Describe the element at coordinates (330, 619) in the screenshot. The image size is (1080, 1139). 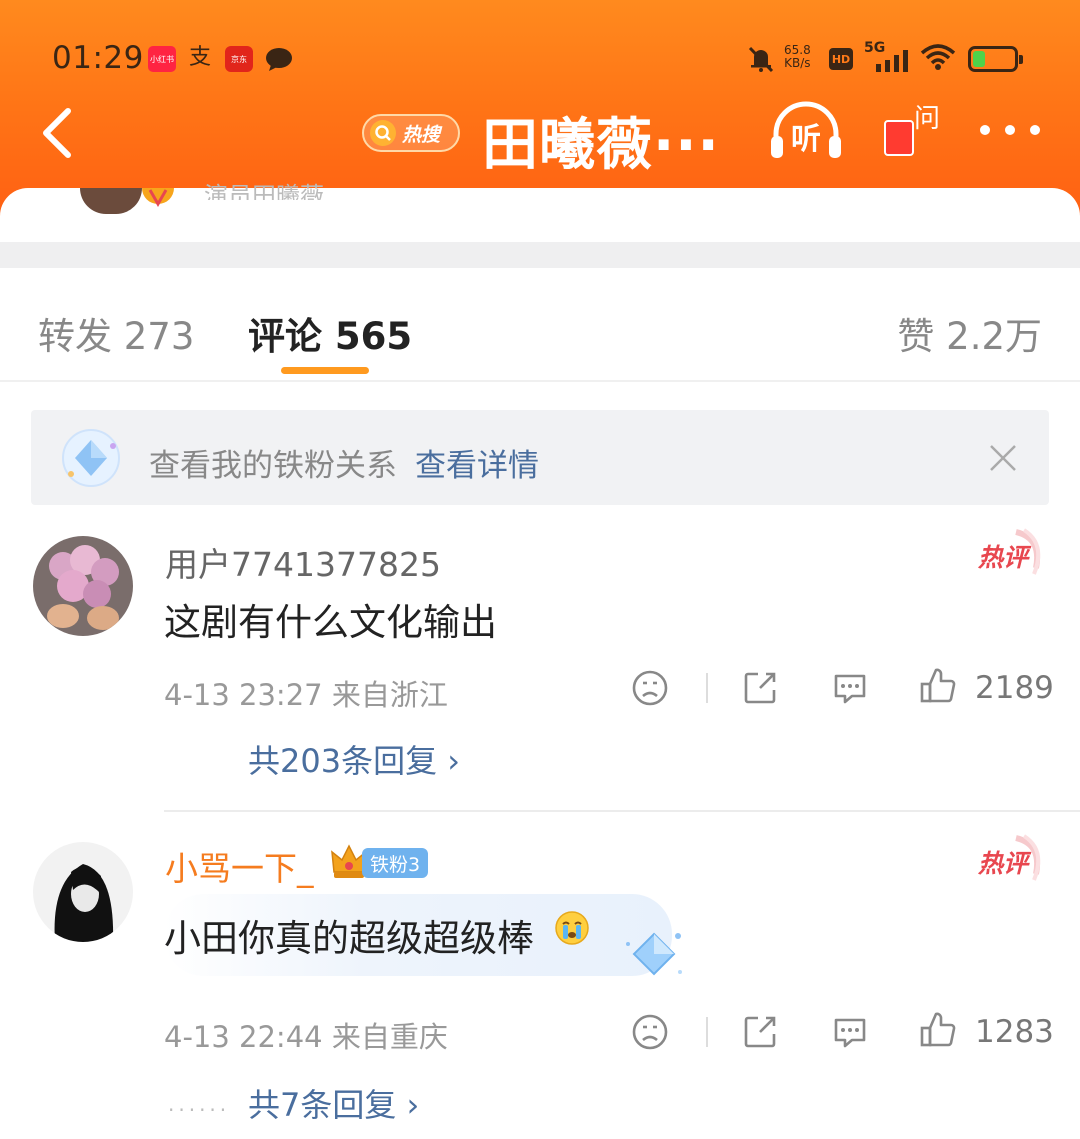
I see `comment-text: 这剧有什么文化输出` at that location.